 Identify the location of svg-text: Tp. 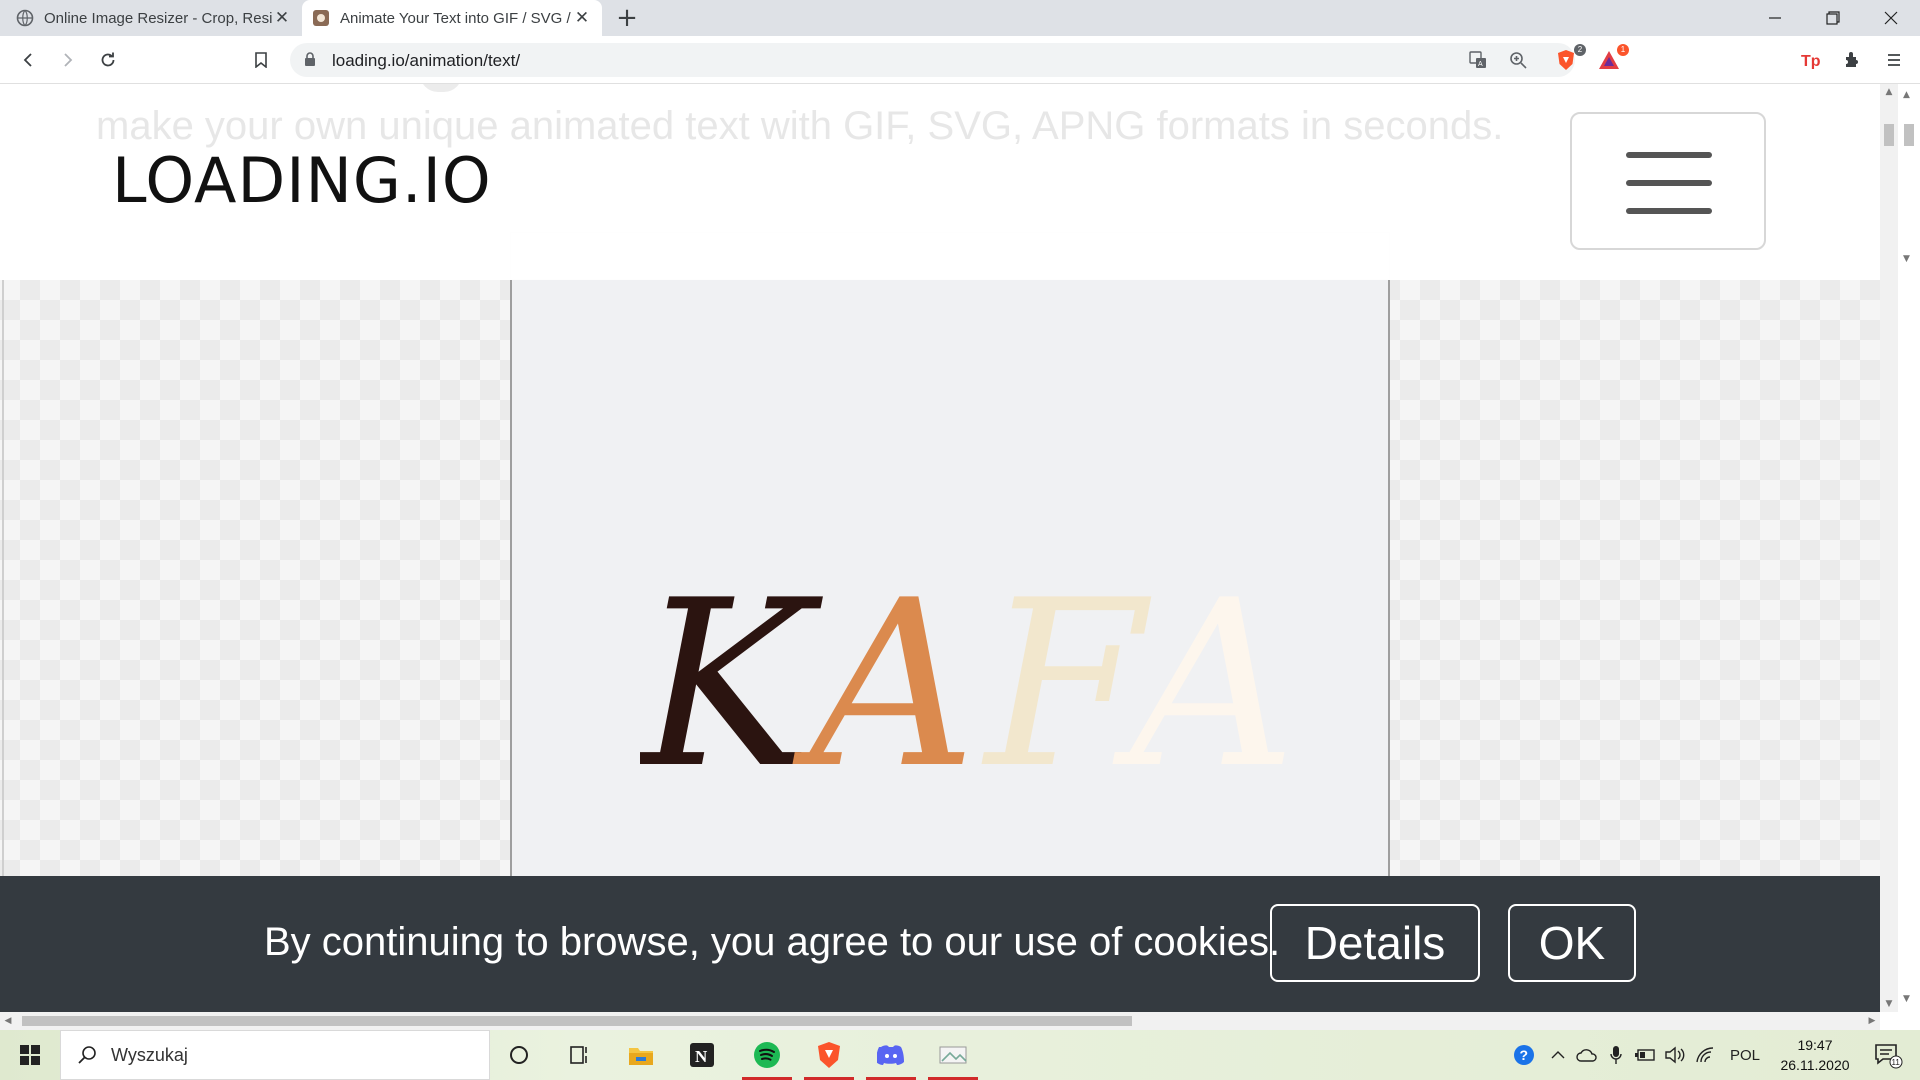
(1811, 61).